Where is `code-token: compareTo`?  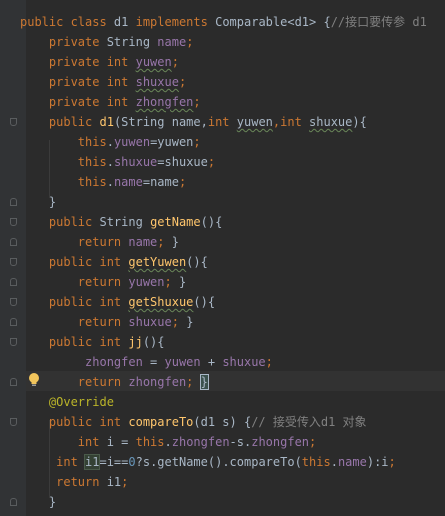
code-token: compareTo is located at coordinates (161, 422).